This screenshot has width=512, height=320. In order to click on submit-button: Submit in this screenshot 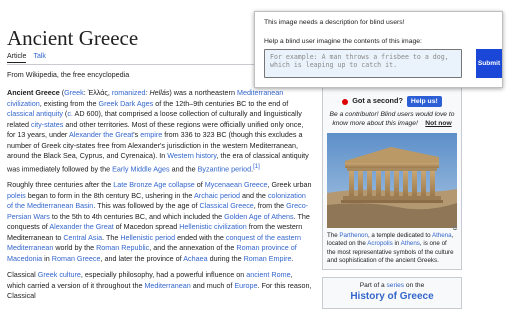, I will do `click(489, 63)`.